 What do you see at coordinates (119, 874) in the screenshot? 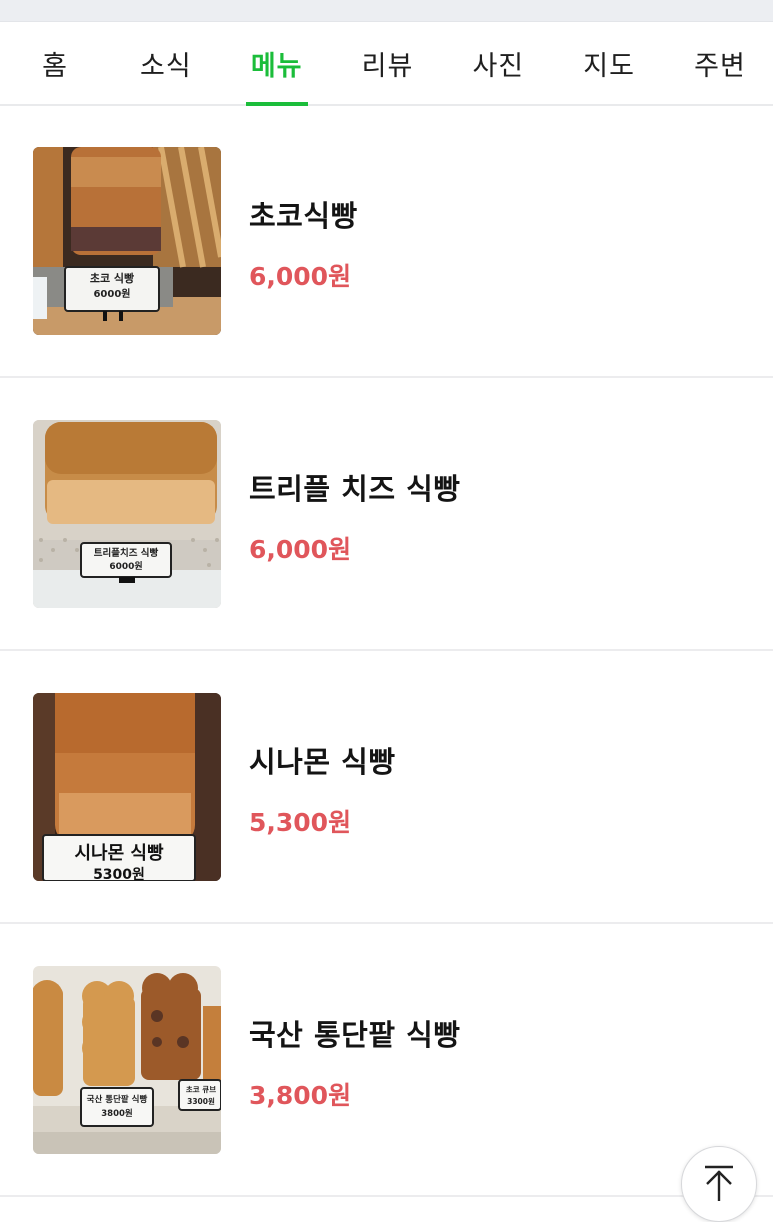
I see `photo-sign-price: 5300원` at bounding box center [119, 874].